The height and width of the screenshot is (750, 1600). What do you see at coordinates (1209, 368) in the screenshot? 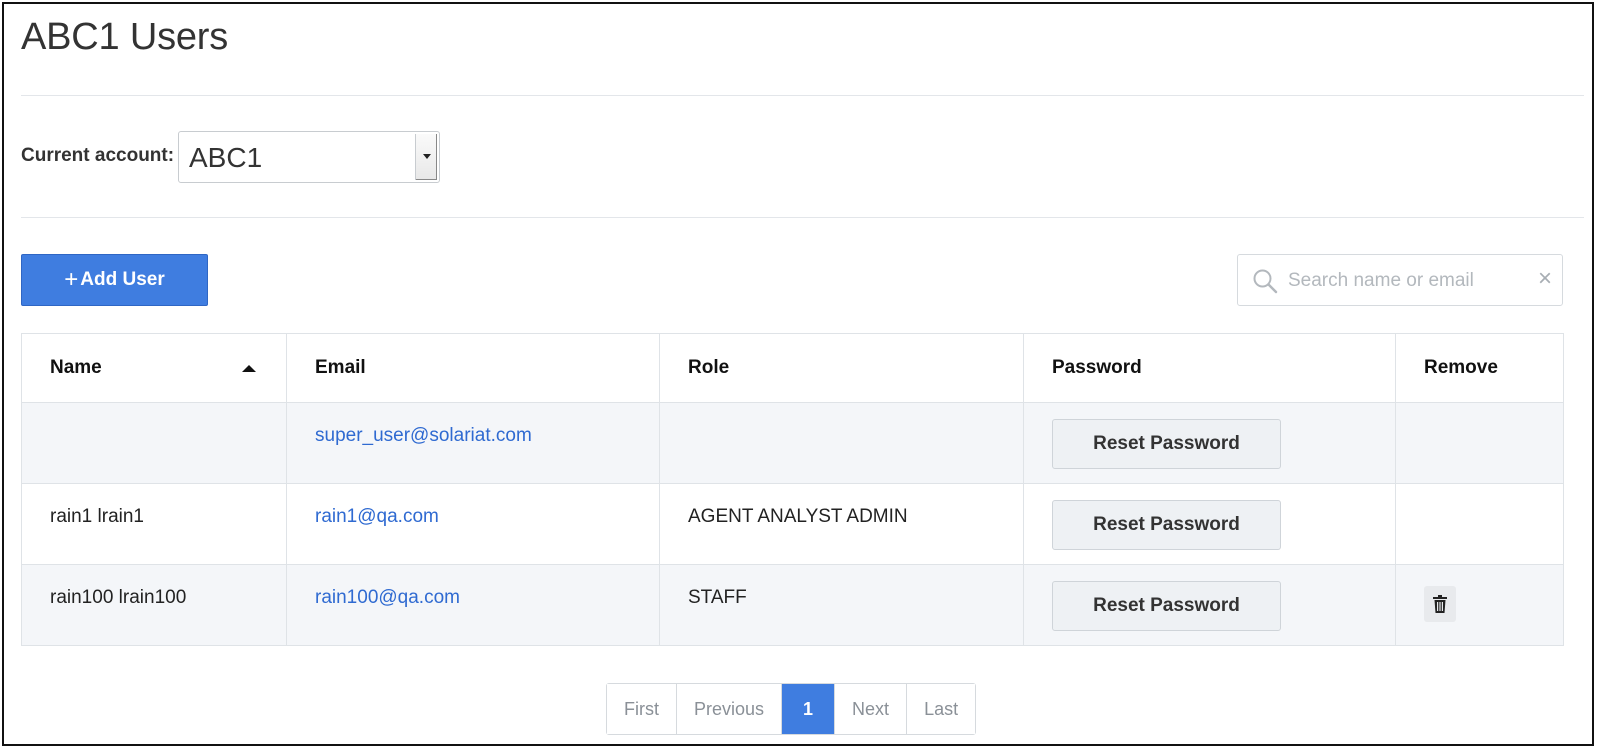
I see `column-header-password: Password` at bounding box center [1209, 368].